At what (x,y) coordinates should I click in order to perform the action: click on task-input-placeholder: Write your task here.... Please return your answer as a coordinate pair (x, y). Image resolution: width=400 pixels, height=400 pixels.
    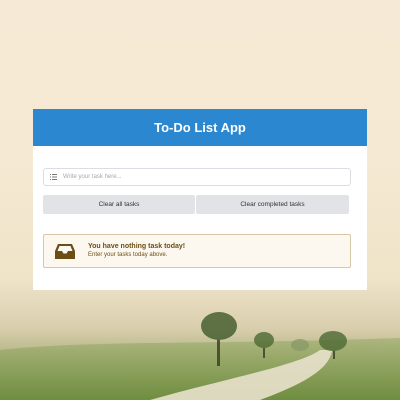
    Looking at the image, I should click on (92, 177).